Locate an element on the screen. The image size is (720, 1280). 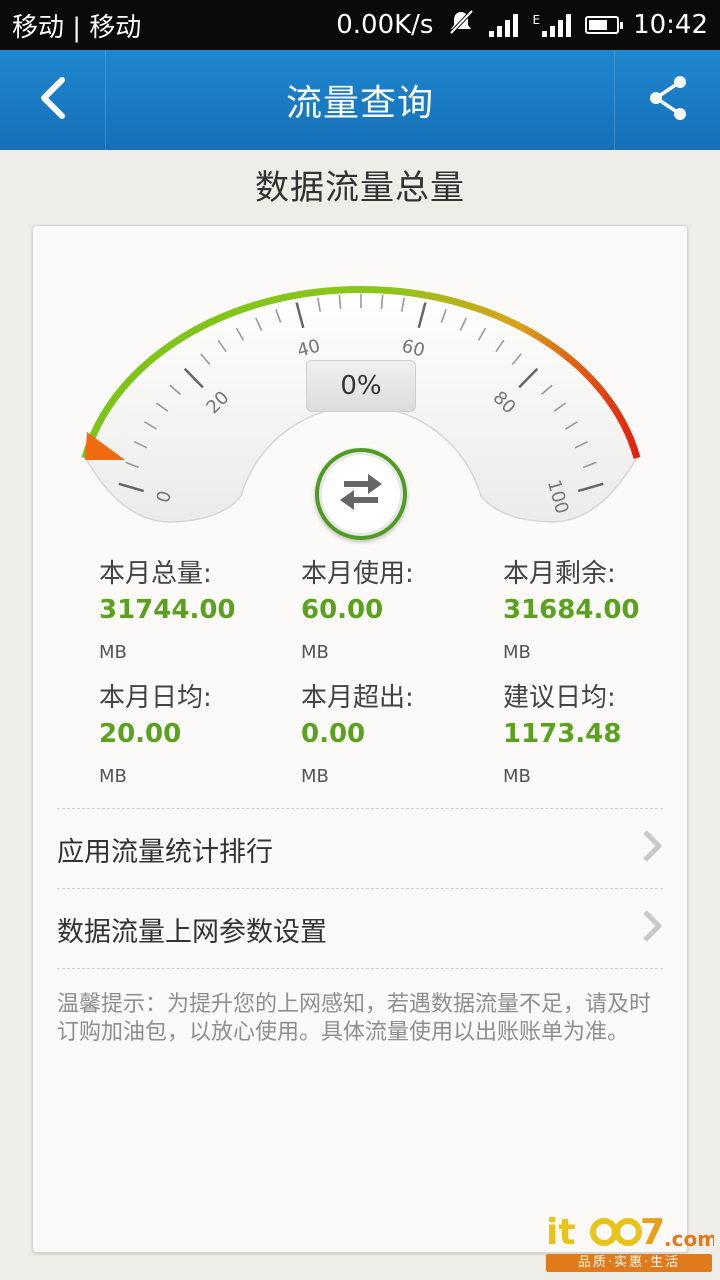
swap-arrows-icon is located at coordinates (361, 494).